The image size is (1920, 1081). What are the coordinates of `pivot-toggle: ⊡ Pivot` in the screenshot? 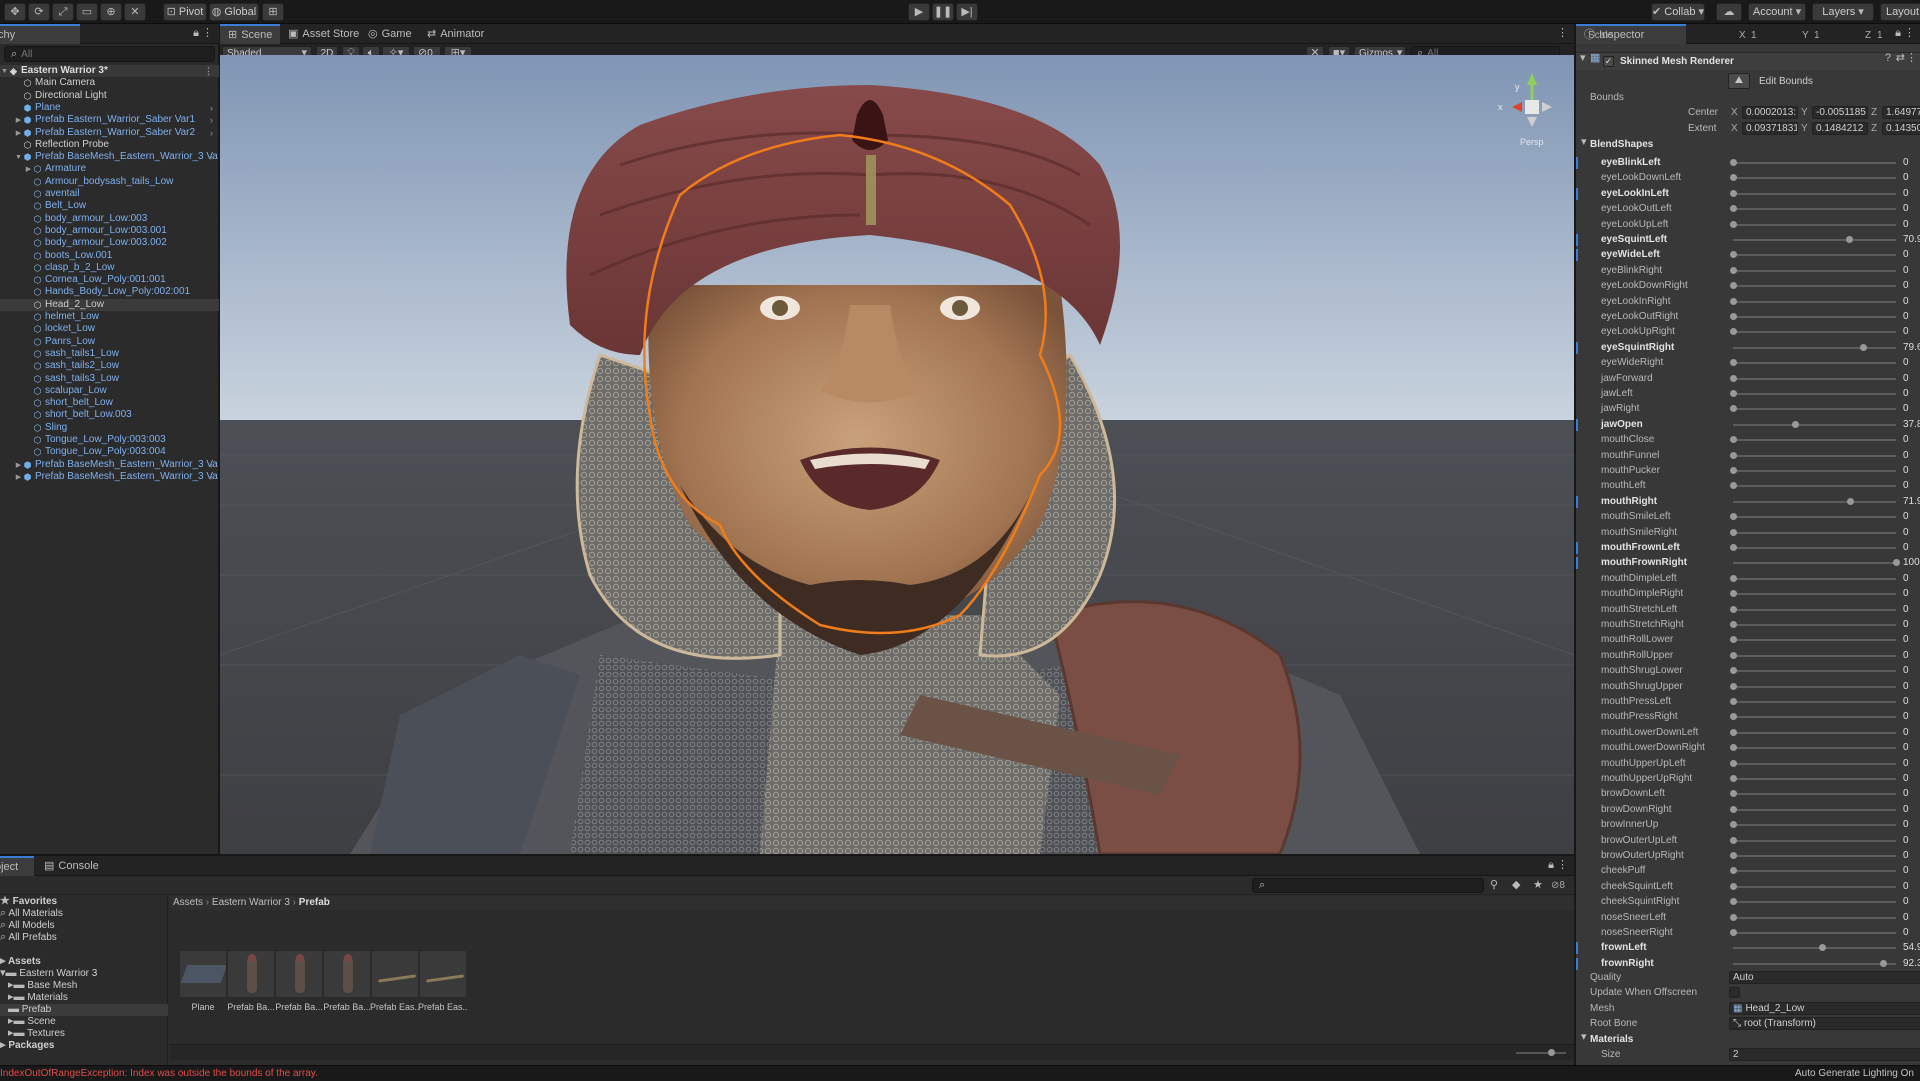 It's located at (185, 12).